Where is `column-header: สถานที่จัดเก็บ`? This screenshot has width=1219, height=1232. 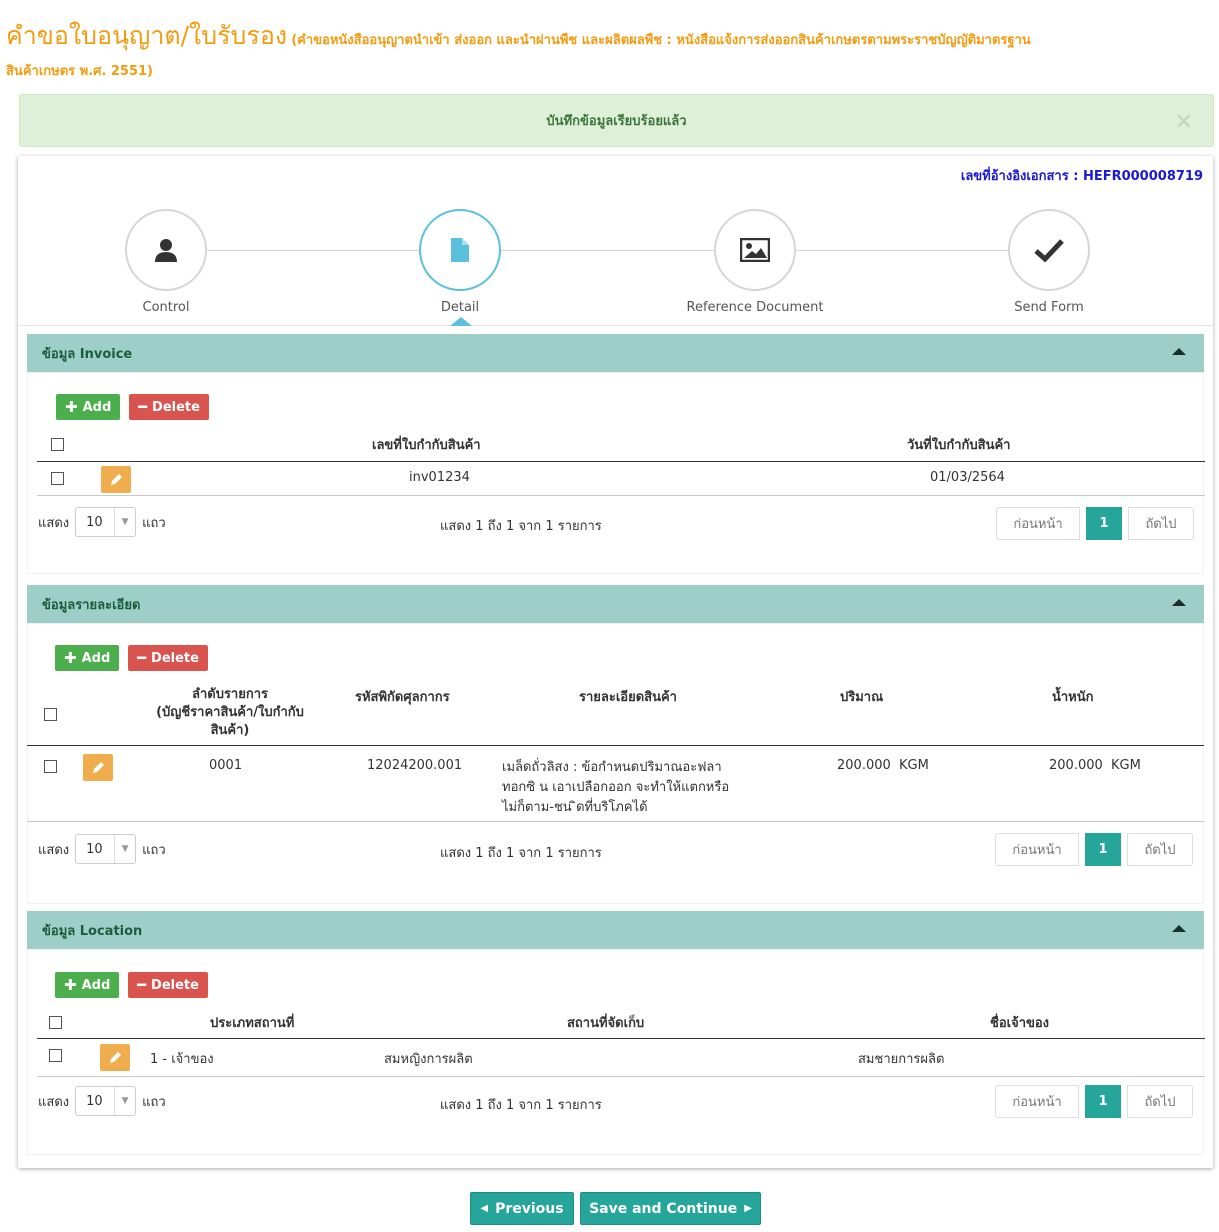 column-header: สถานที่จัดเก็บ is located at coordinates (606, 1023).